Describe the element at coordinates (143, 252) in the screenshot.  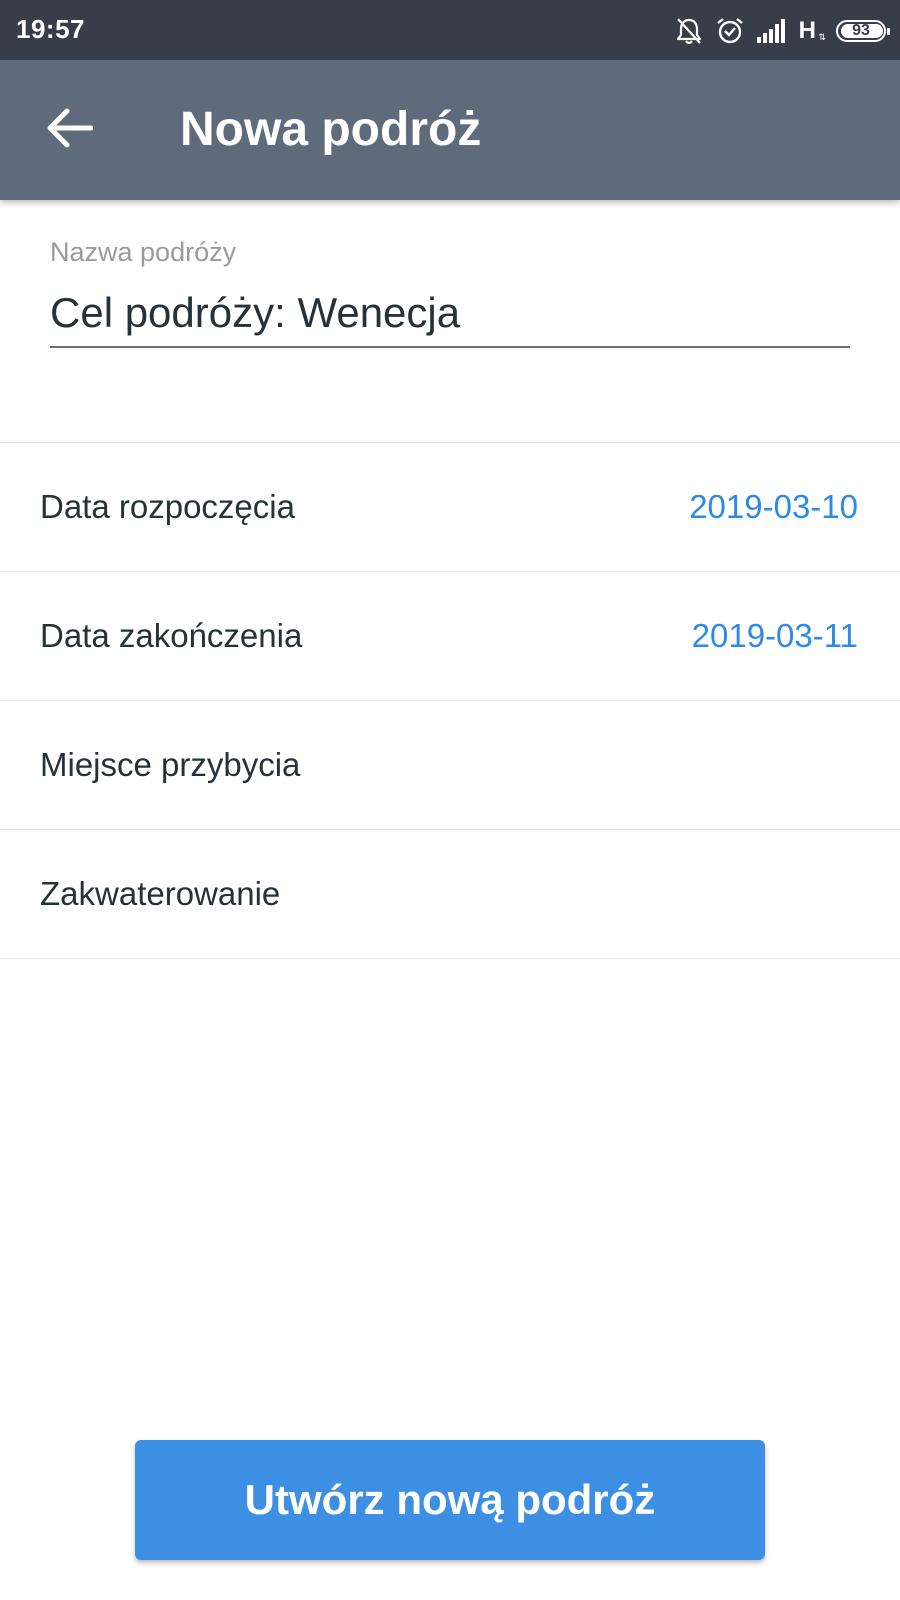
I see `trip-name-label: Nazwa podróży` at that location.